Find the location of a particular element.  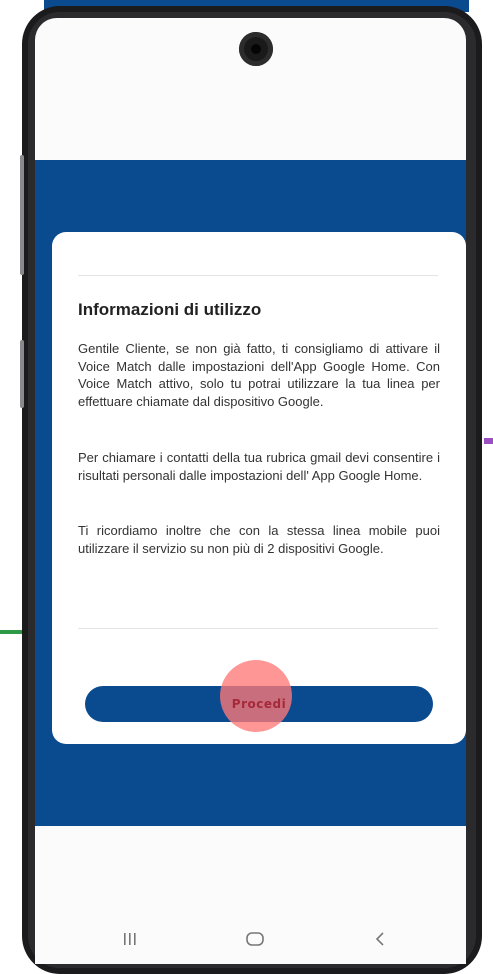

home-button is located at coordinates (255, 939).